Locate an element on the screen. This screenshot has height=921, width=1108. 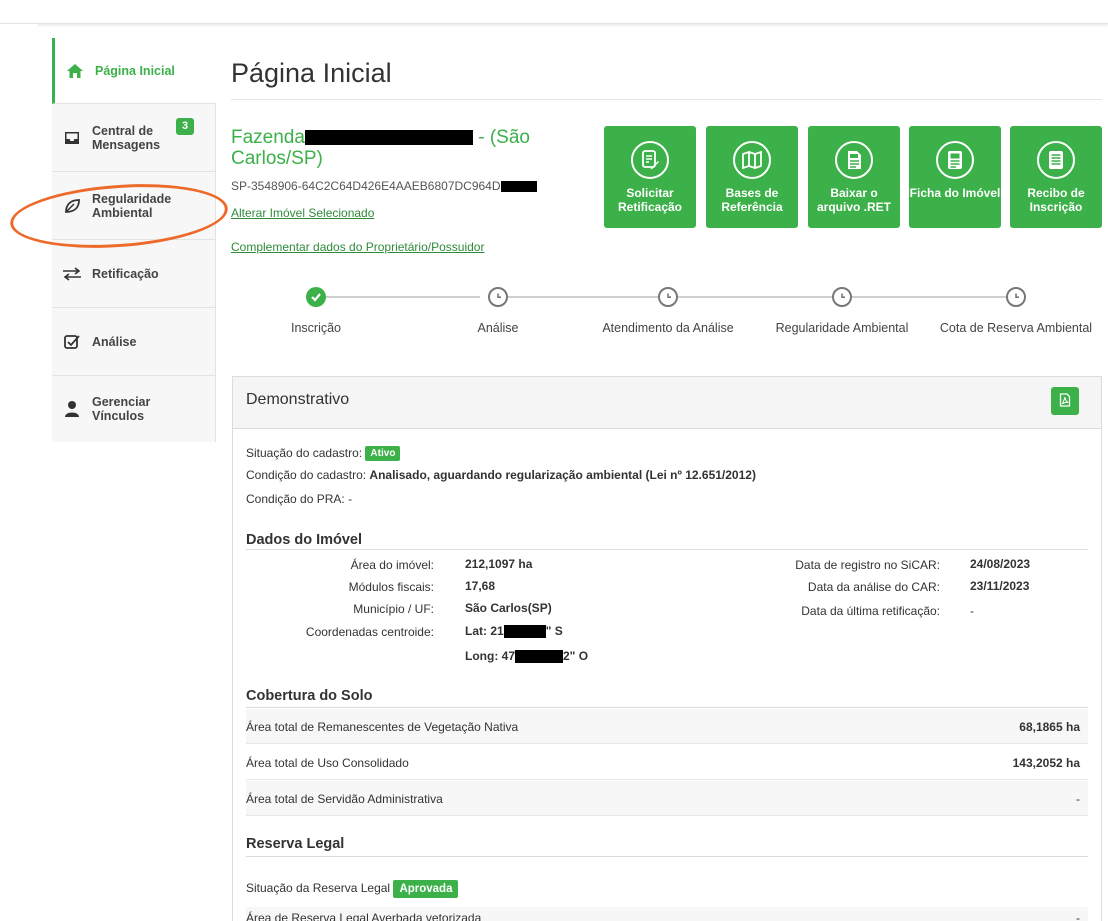
sidebar-item-label: Regularidade Ambiental is located at coordinates (132, 205).